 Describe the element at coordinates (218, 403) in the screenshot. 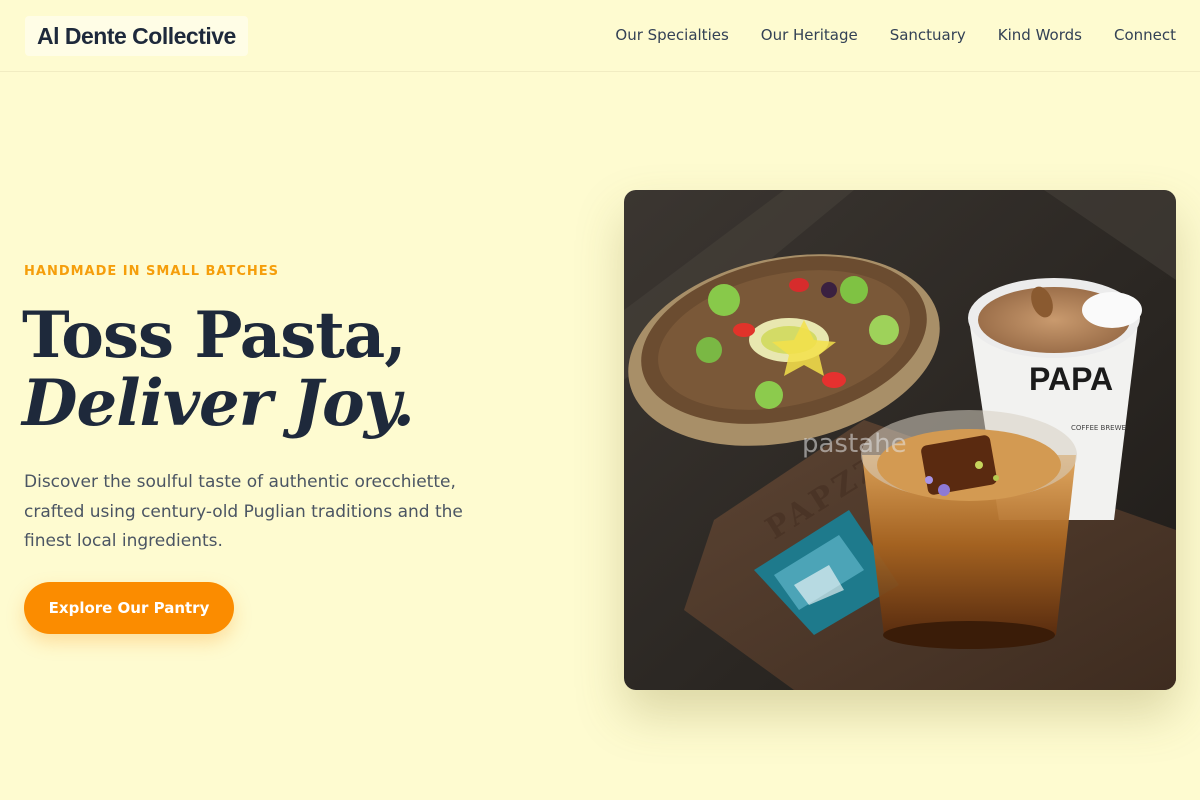

I see `hero-headline-line2: Deliver Joy.` at that location.